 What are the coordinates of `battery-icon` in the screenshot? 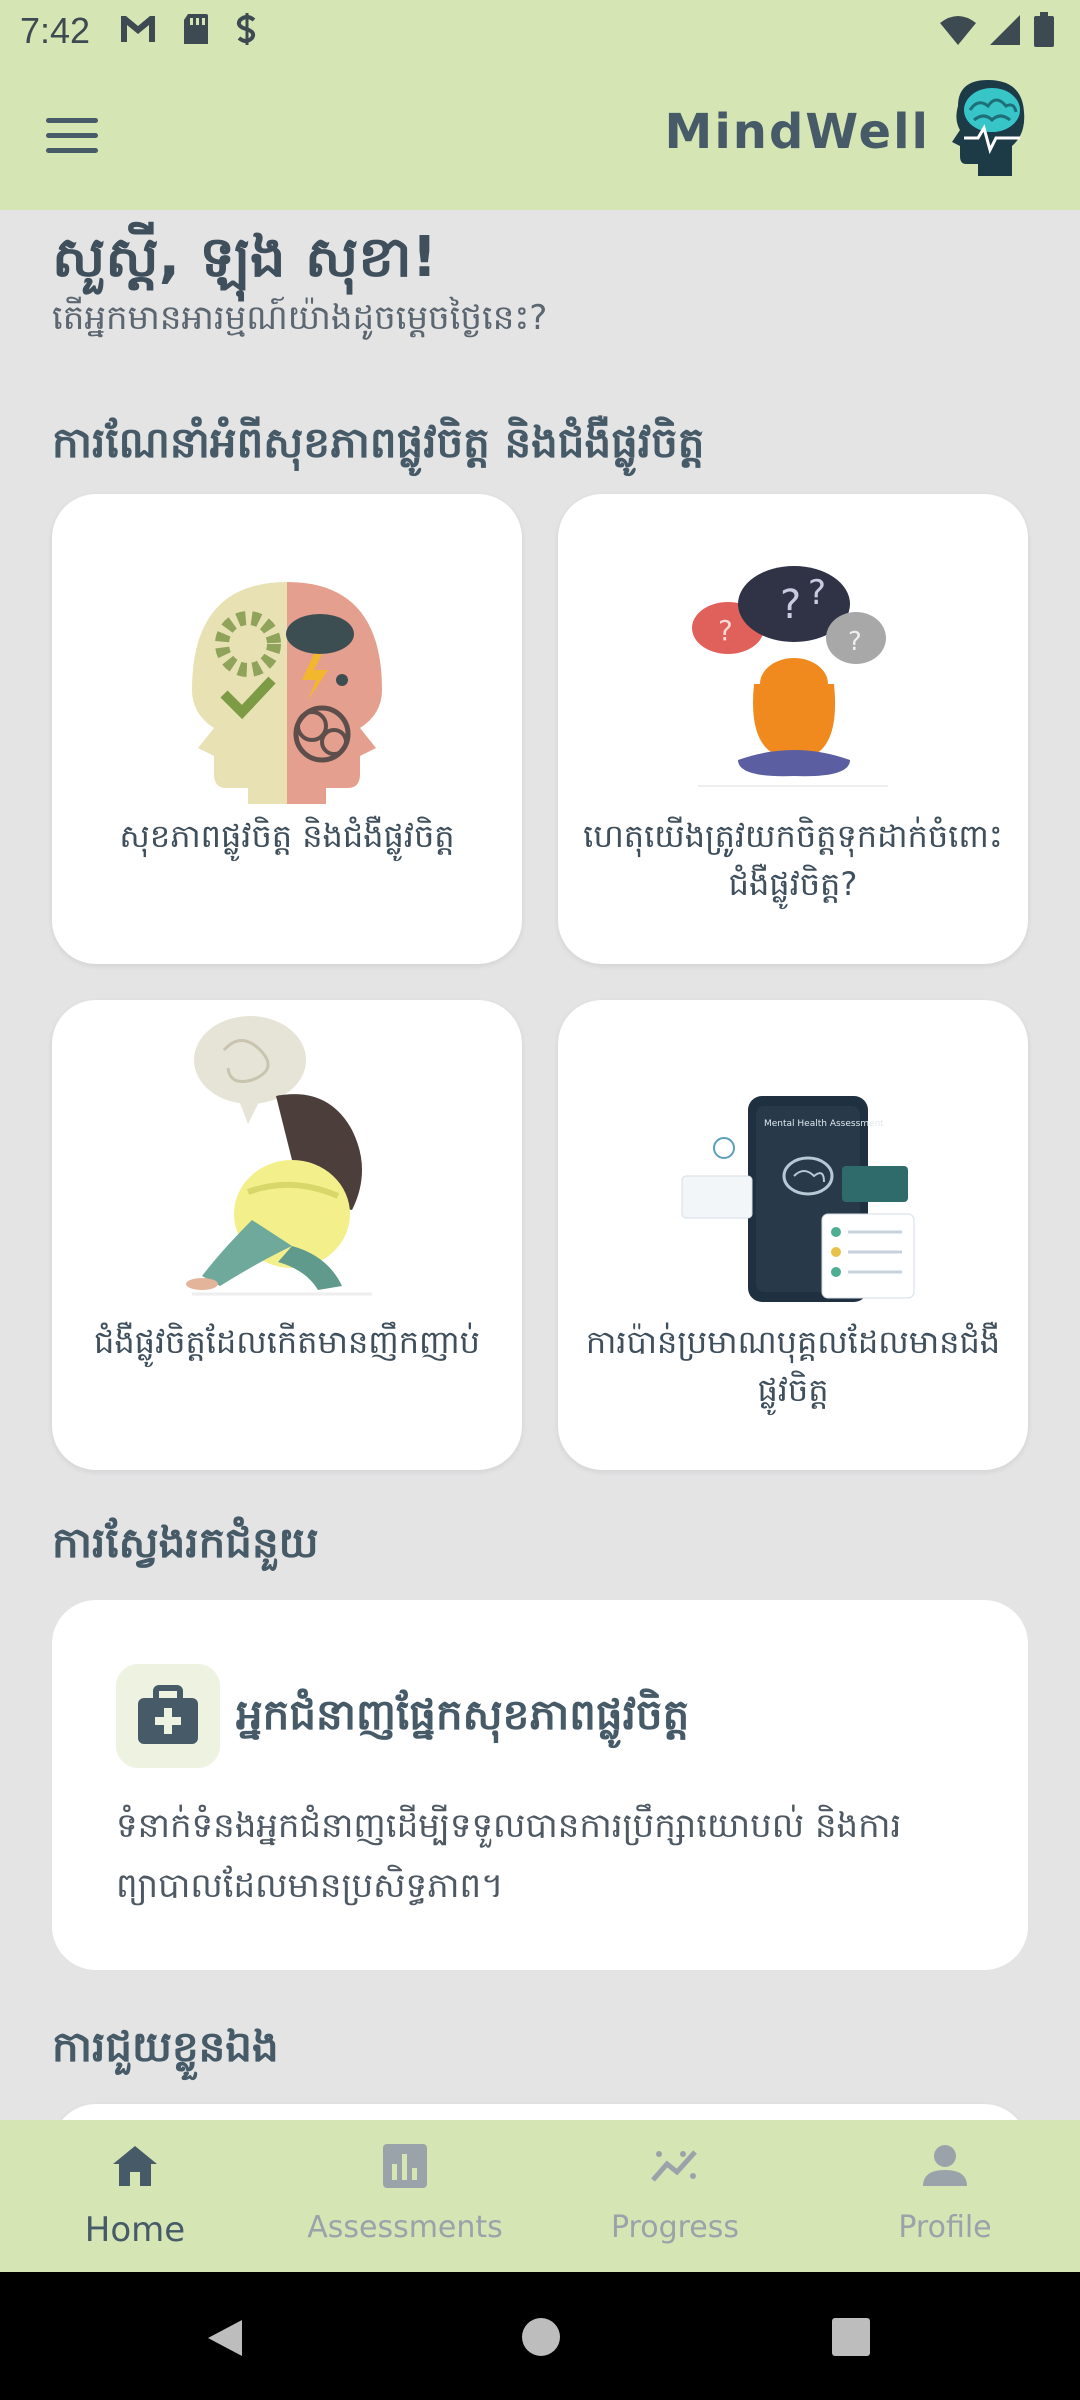 It's located at (1044, 29).